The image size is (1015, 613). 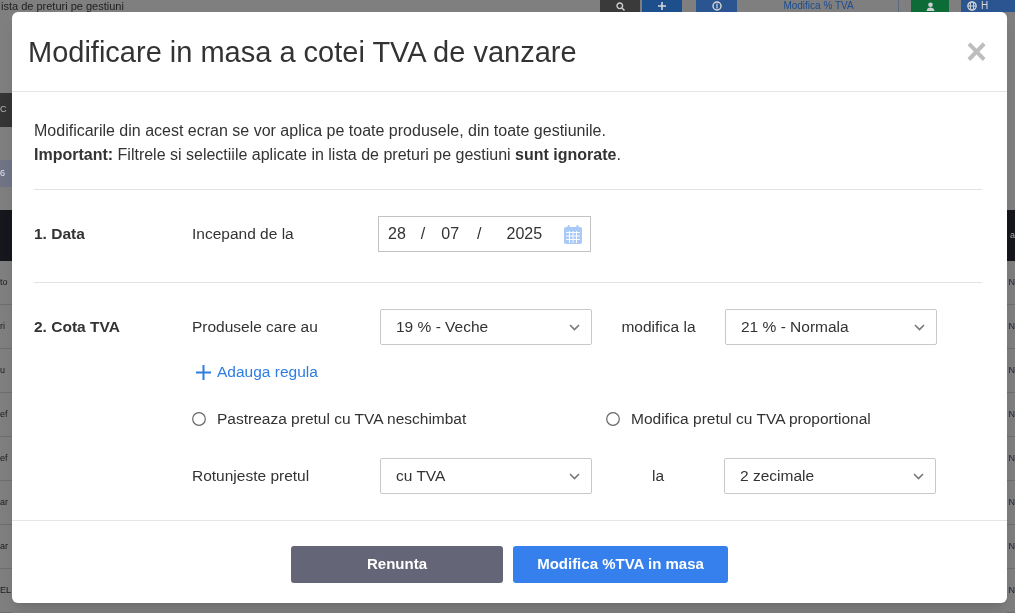 I want to click on user-button, so click(x=930, y=6).